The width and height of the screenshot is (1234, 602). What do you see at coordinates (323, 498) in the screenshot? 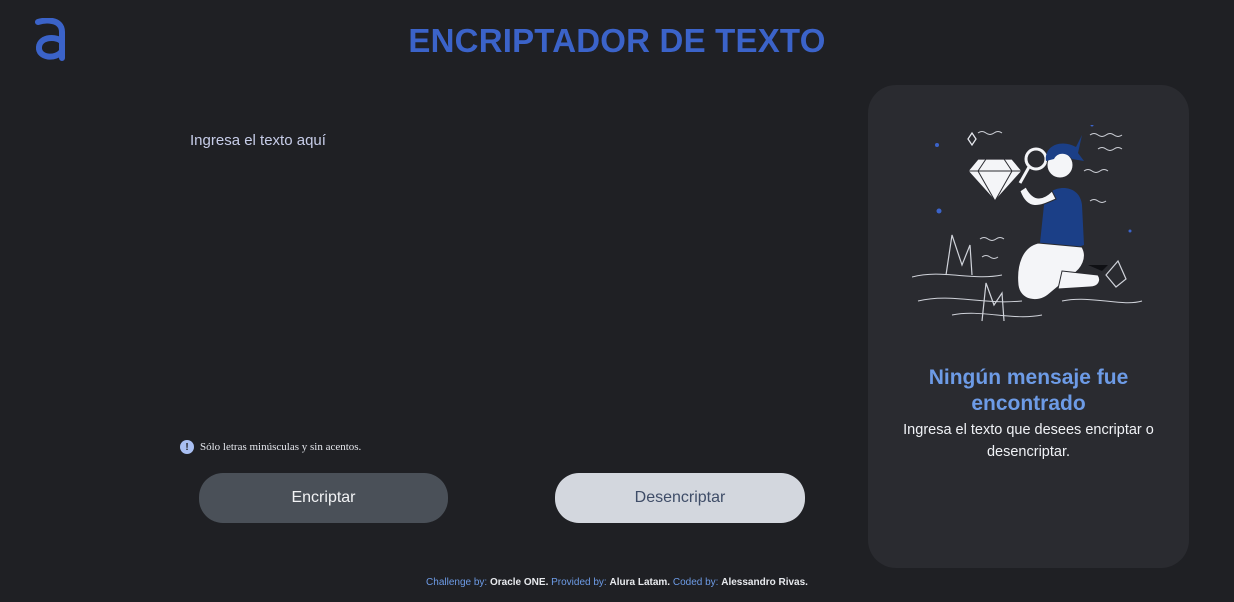
I see `encrypt-button: Encriptar` at bounding box center [323, 498].